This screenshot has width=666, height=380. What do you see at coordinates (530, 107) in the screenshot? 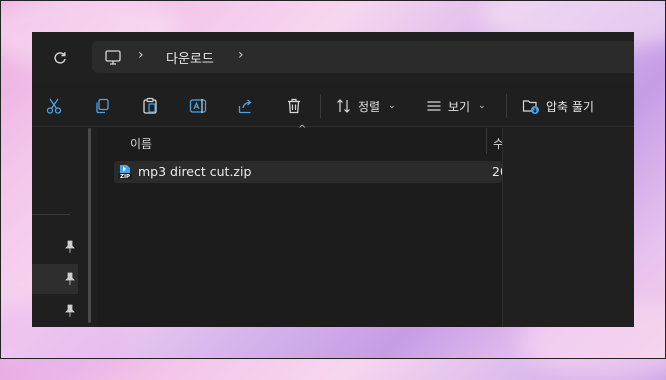
I see `extract-folder-icon` at bounding box center [530, 107].